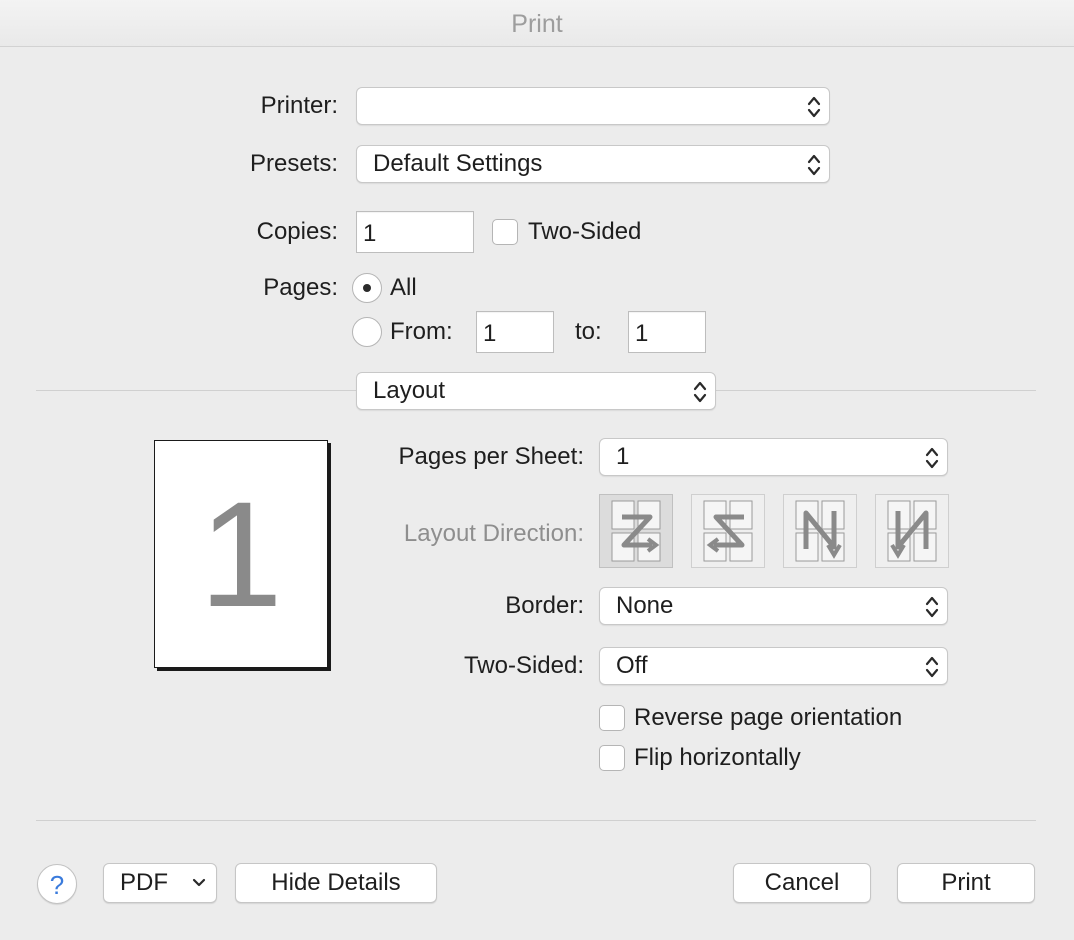 Image resolution: width=1074 pixels, height=940 pixels. Describe the element at coordinates (593, 164) in the screenshot. I see `presets-popup: Default Settings` at that location.